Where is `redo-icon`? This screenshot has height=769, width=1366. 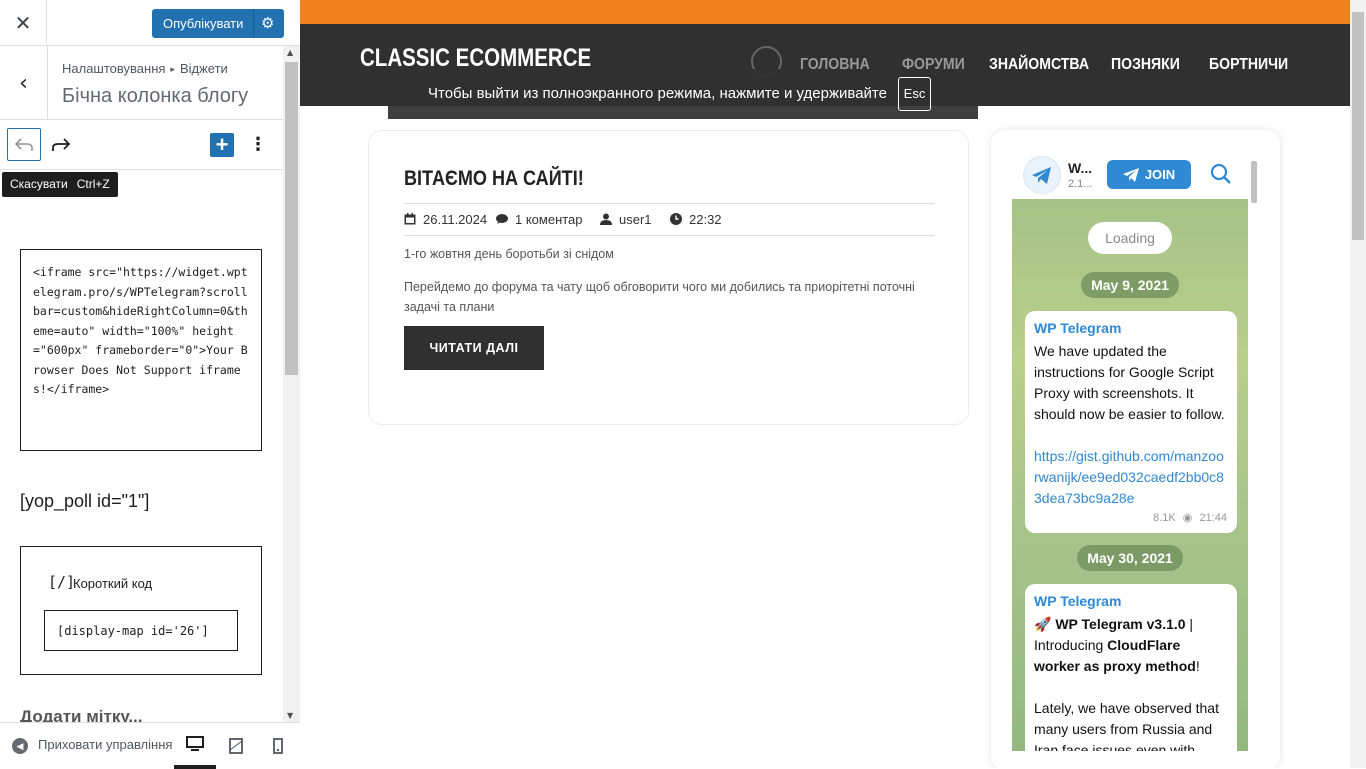 redo-icon is located at coordinates (61, 144).